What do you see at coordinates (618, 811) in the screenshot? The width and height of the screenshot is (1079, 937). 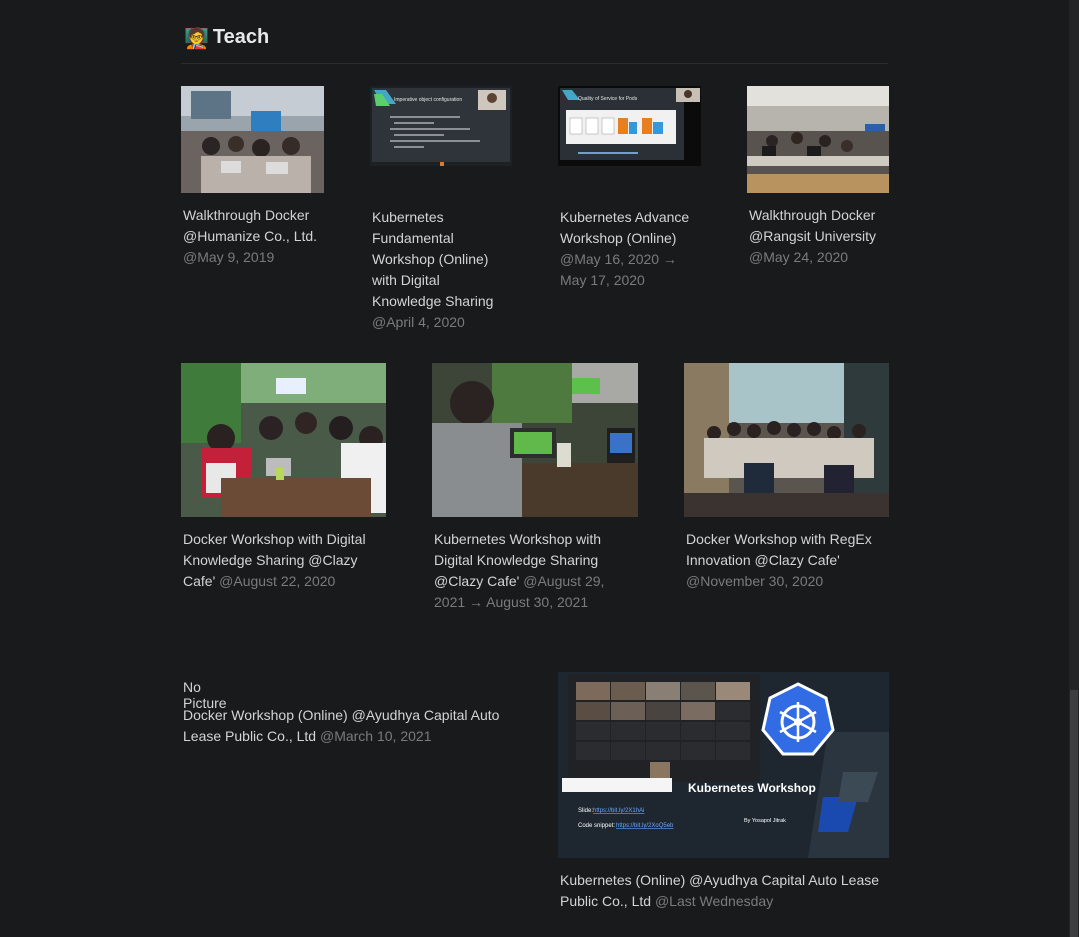 I see `slide-link: https://bit.ly/2X1hAi` at bounding box center [618, 811].